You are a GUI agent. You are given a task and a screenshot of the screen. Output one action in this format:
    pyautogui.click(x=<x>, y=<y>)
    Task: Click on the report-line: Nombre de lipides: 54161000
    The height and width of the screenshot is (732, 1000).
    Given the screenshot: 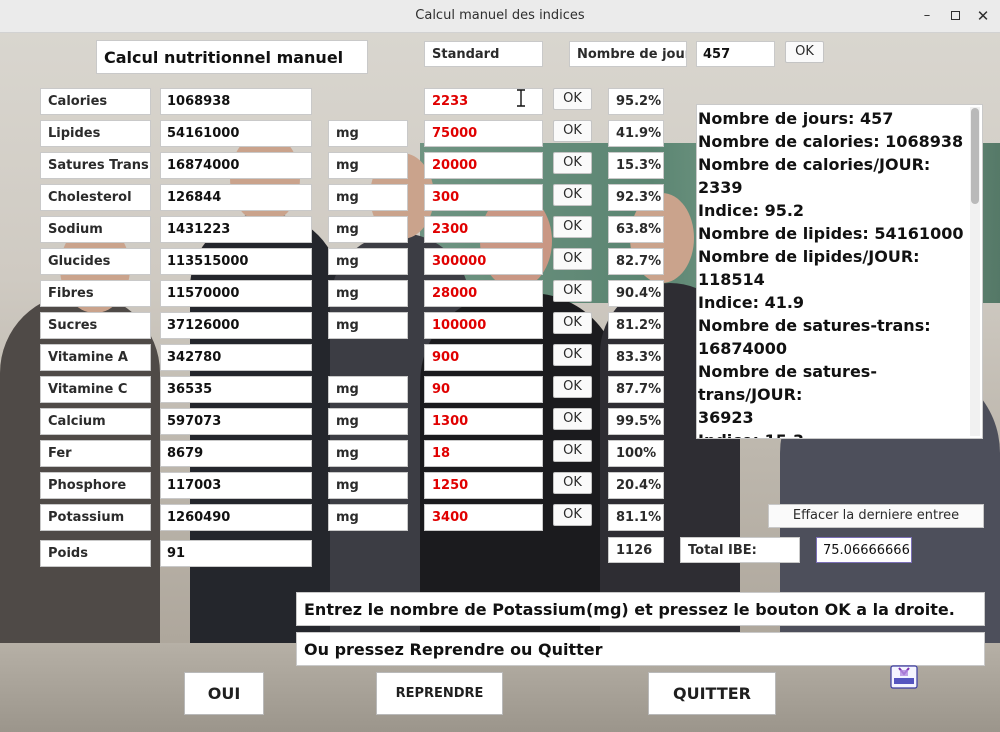 What is the action you would take?
    pyautogui.click(x=831, y=233)
    